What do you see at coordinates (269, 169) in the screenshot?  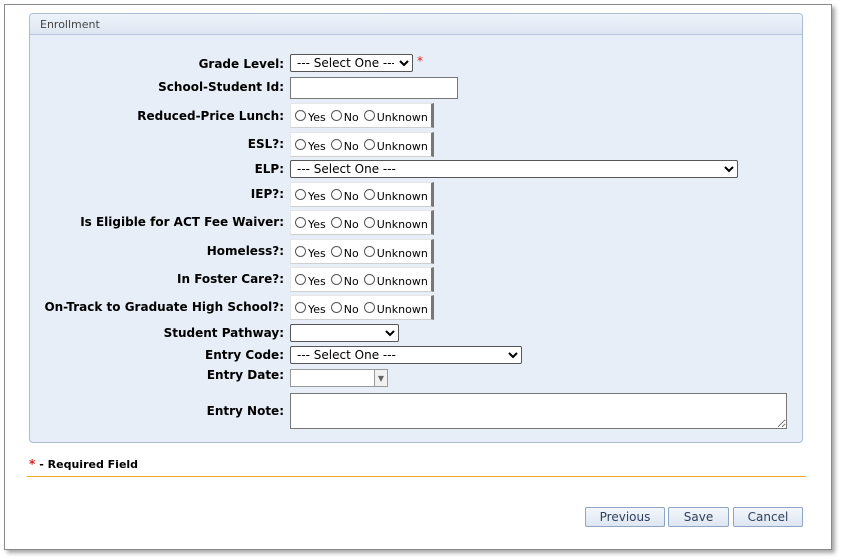 I see `elp-label: ELP:` at bounding box center [269, 169].